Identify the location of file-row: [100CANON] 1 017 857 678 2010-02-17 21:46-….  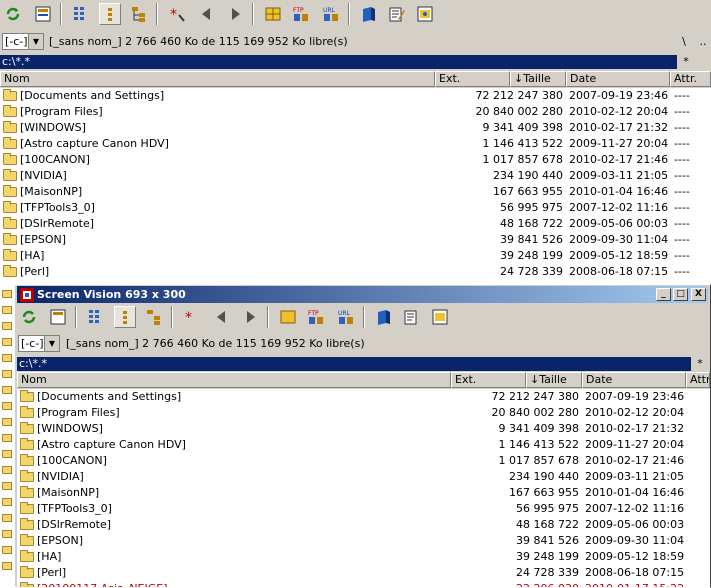
(355, 160).